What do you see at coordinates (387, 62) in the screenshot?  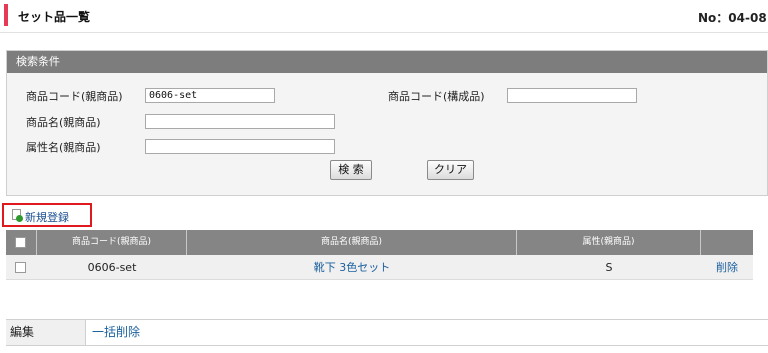 I see `search-panel-title: 検索条件` at bounding box center [387, 62].